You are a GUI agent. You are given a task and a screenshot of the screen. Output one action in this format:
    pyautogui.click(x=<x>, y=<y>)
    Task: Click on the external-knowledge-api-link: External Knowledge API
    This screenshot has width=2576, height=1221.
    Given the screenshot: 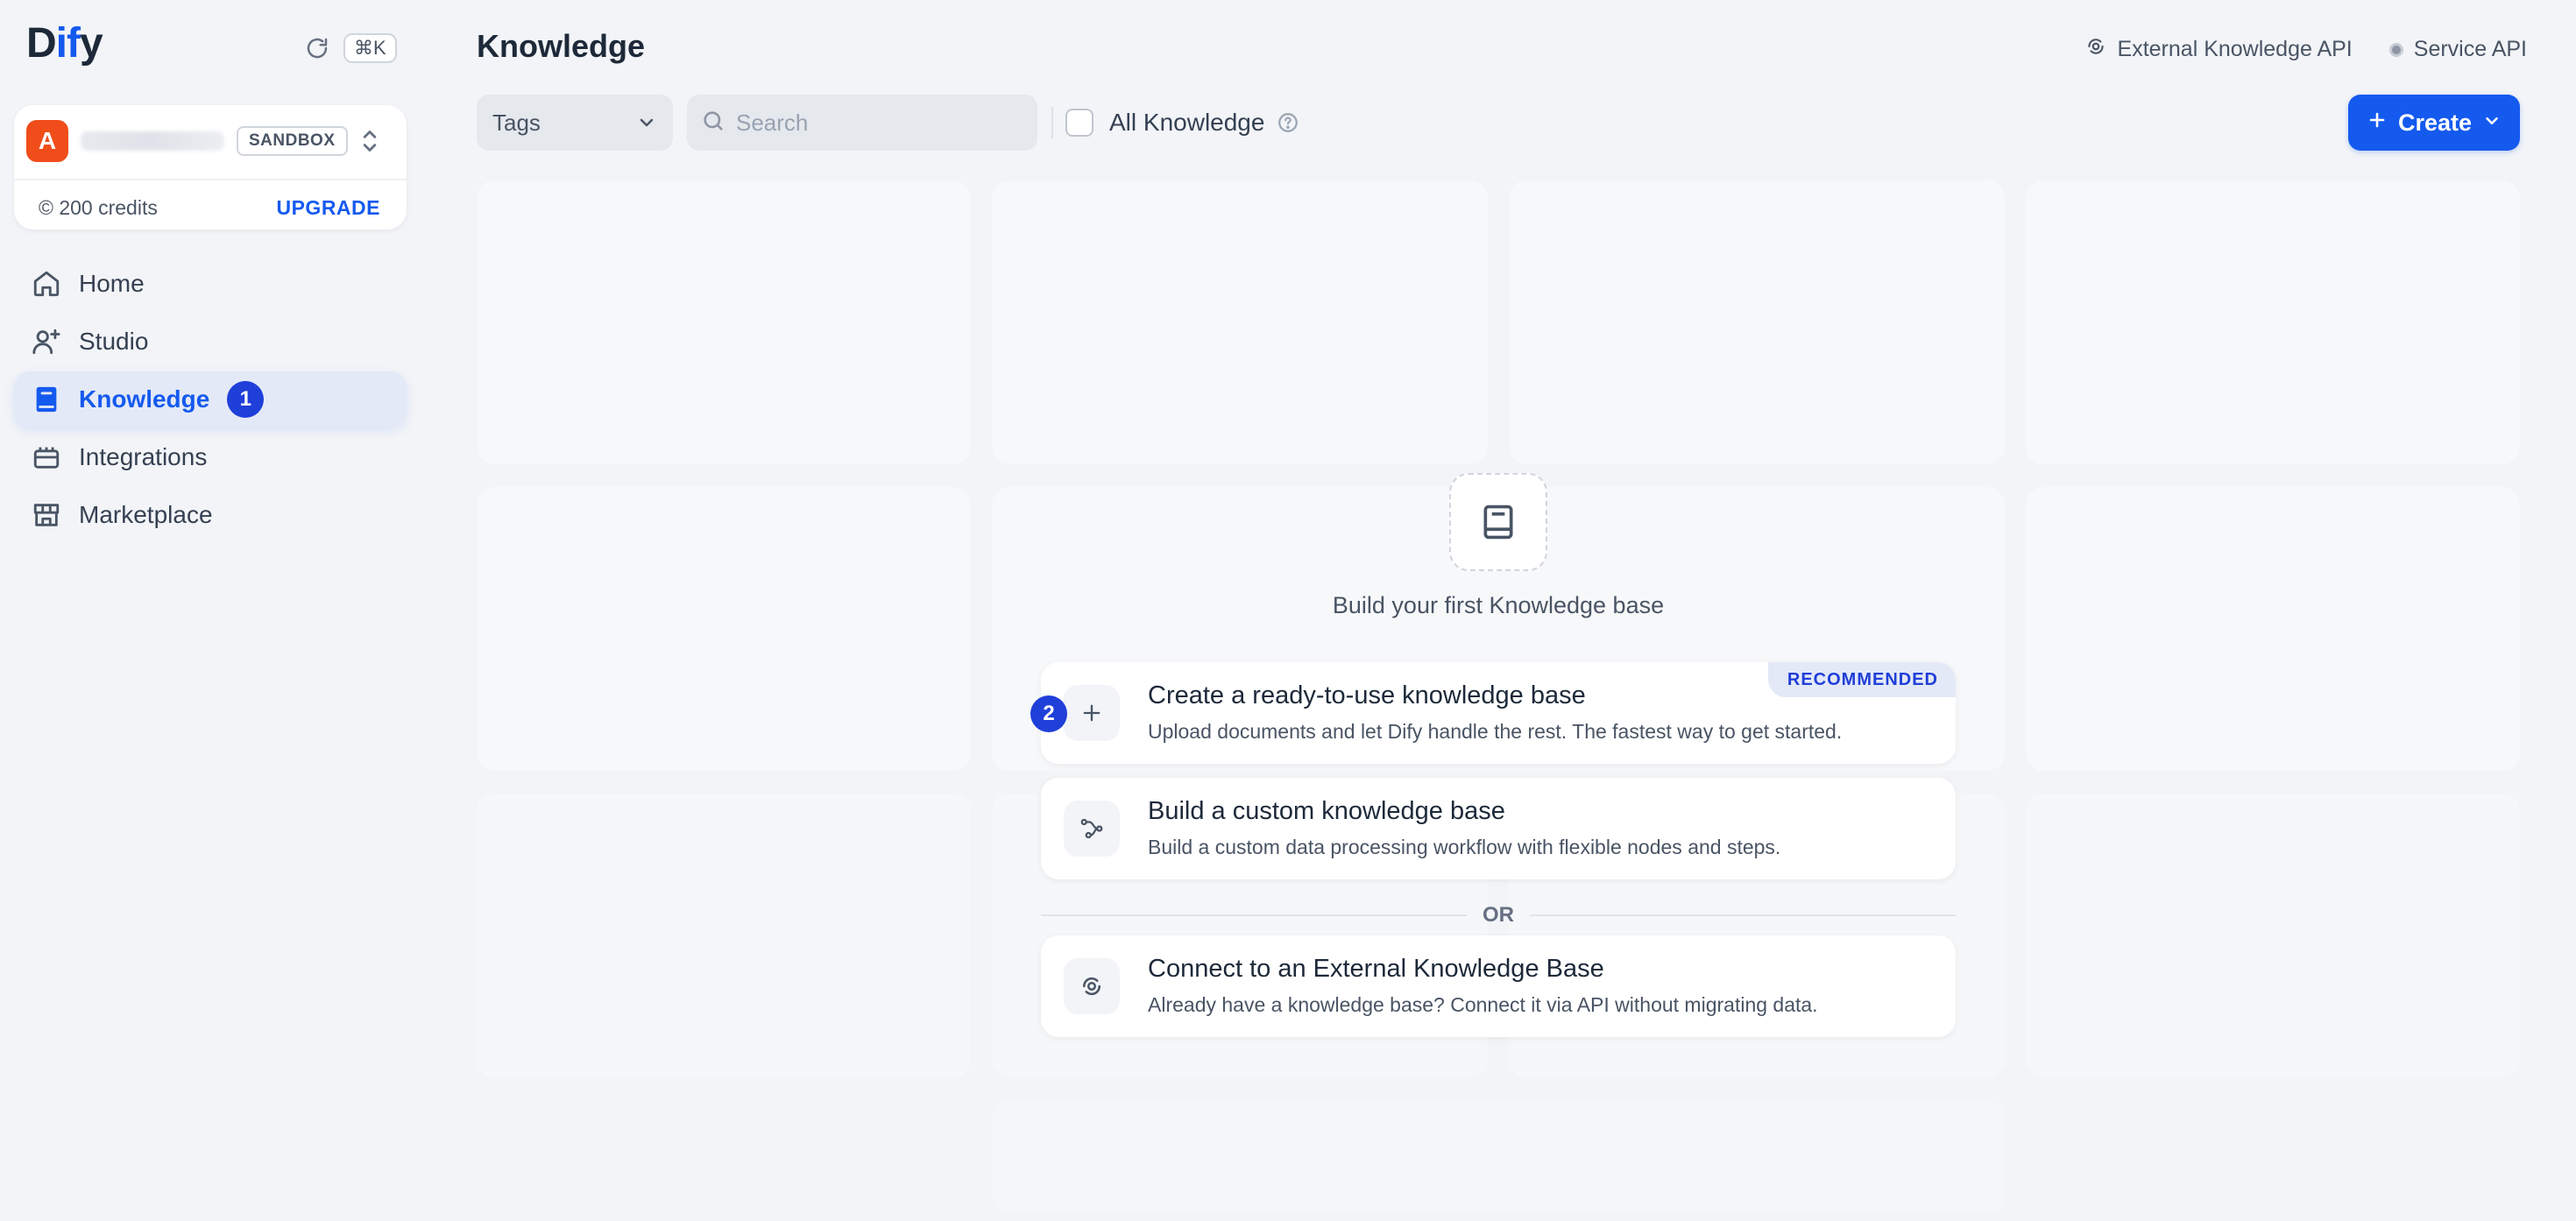 What is the action you would take?
    pyautogui.click(x=2218, y=49)
    